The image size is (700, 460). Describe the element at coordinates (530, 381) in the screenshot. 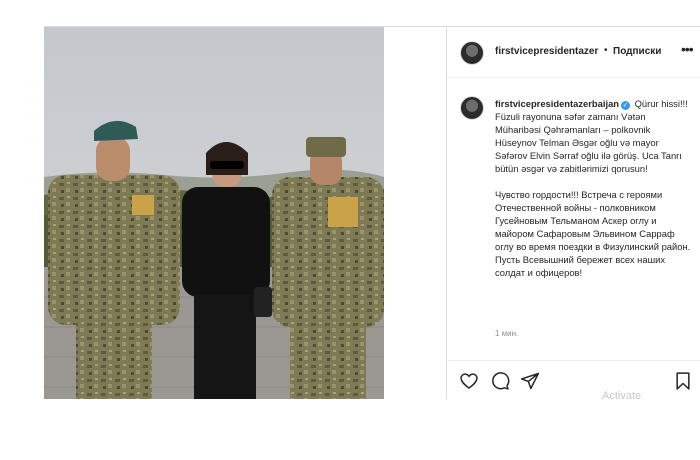

I see `share-icon` at that location.